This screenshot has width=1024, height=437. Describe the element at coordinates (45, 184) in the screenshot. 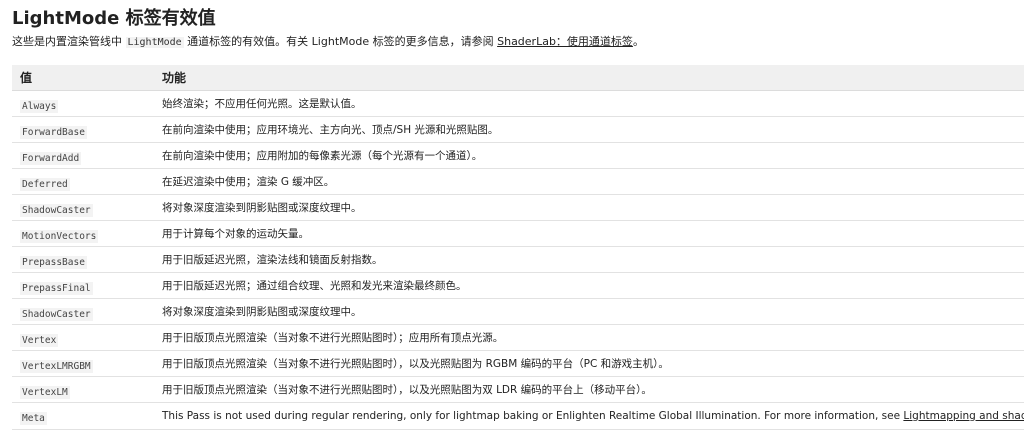

I see `value-code: Deferred` at that location.